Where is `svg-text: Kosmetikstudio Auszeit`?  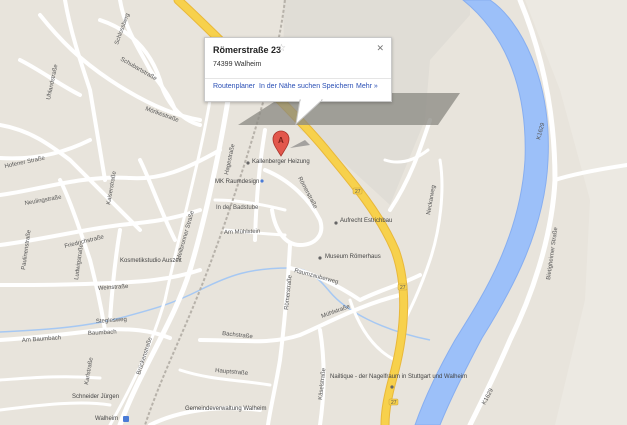
svg-text: Kosmetikstudio Auszeit is located at coordinates (151, 261).